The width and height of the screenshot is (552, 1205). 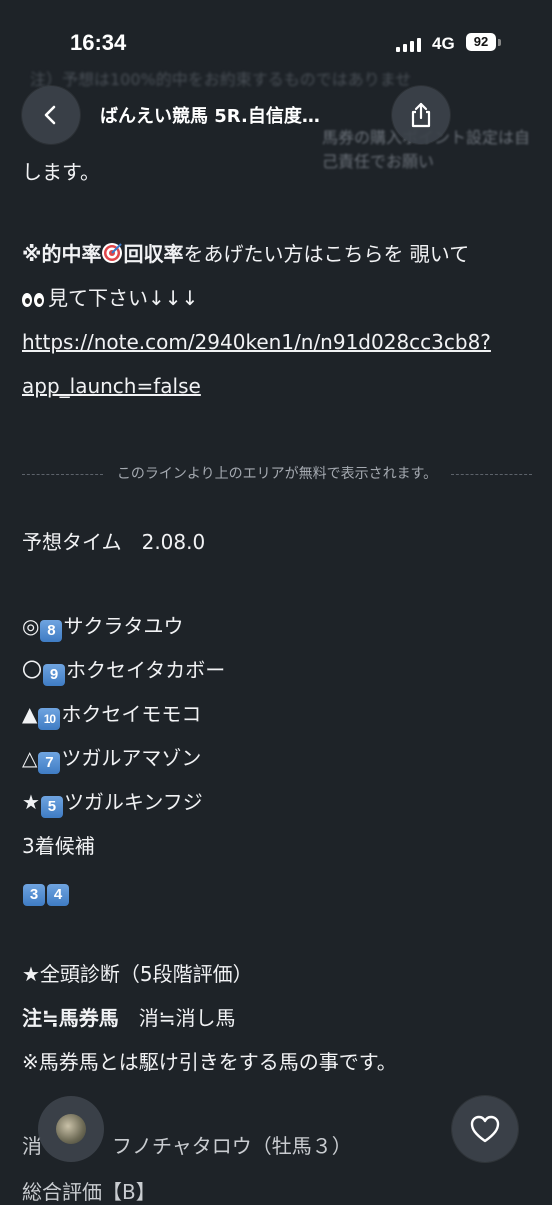 What do you see at coordinates (34, 895) in the screenshot?
I see `number-keycap-icon: 3` at bounding box center [34, 895].